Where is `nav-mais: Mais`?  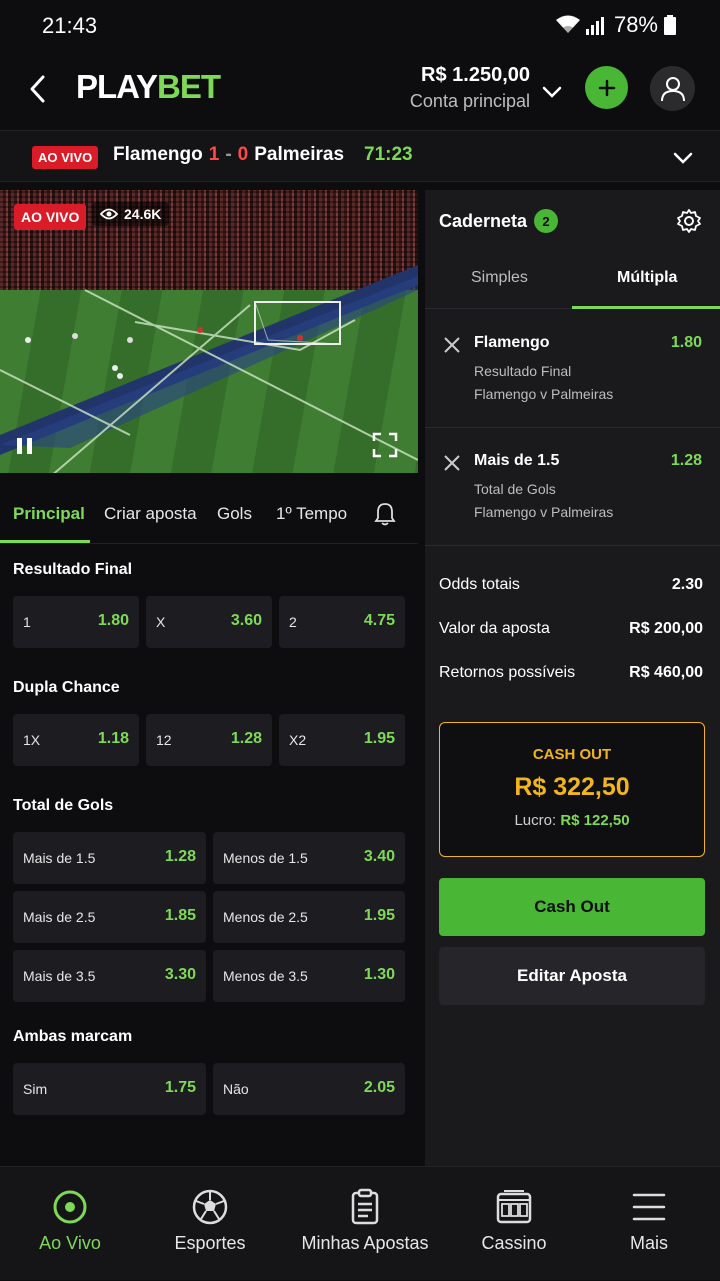
nav-mais: Mais is located at coordinates (649, 1224).